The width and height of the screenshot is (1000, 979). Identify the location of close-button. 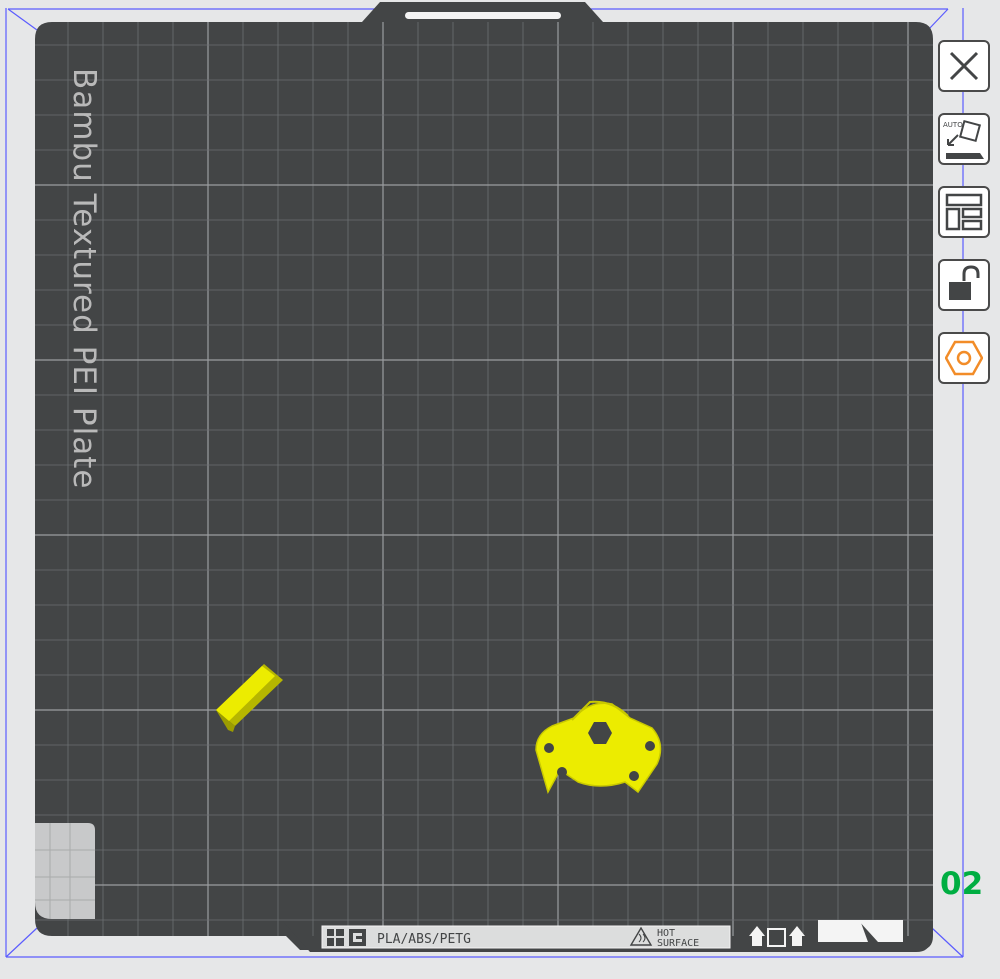
(964, 66).